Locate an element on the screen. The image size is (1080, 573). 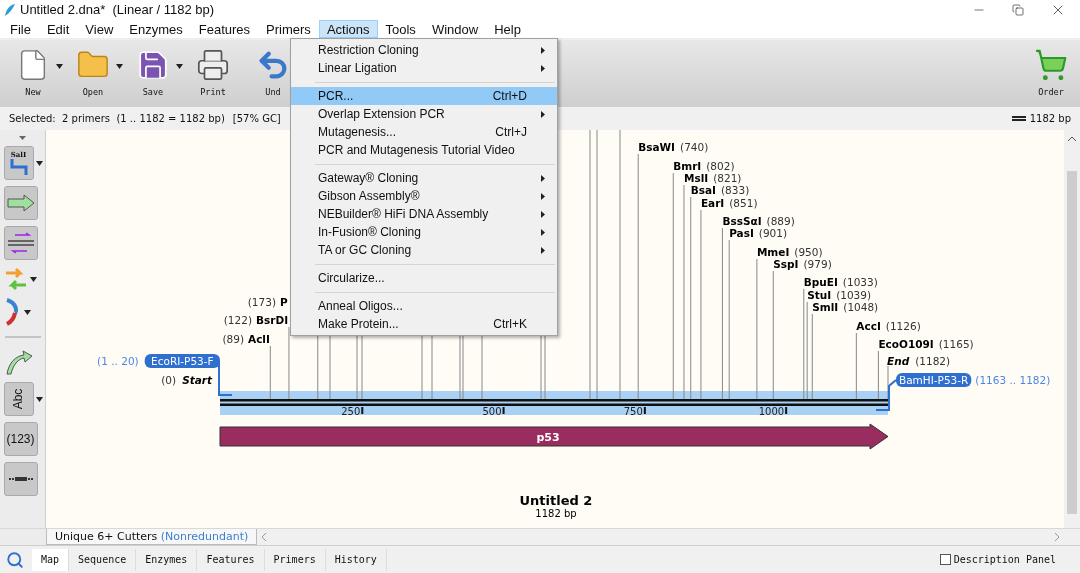
tick-label: 250 is located at coordinates (351, 411).